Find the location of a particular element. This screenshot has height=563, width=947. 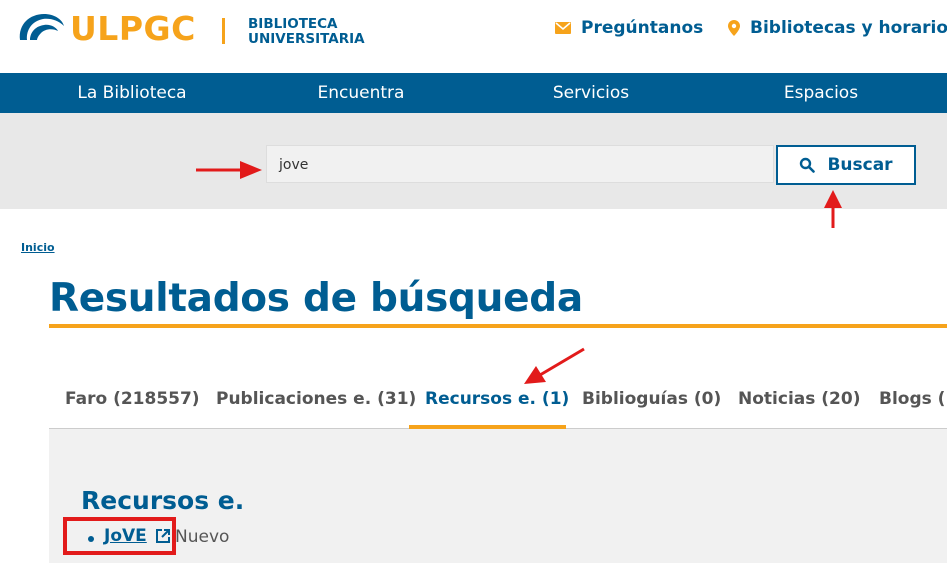

tab-recursos-e: Recursos e. (1) is located at coordinates (497, 399).